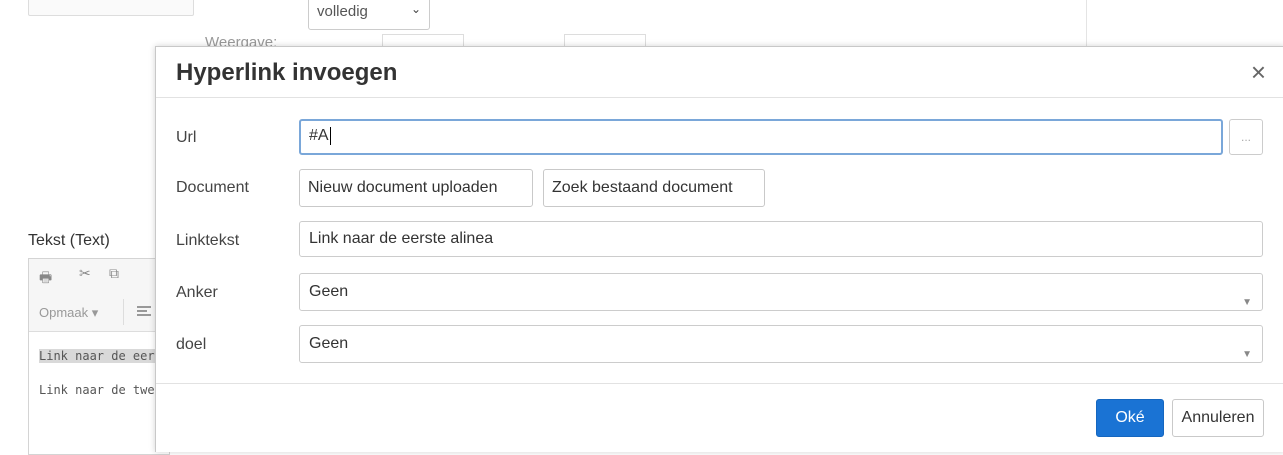 This screenshot has height=455, width=1283. What do you see at coordinates (654, 188) in the screenshot?
I see `search-document-button: Zoek bestaand document` at bounding box center [654, 188].